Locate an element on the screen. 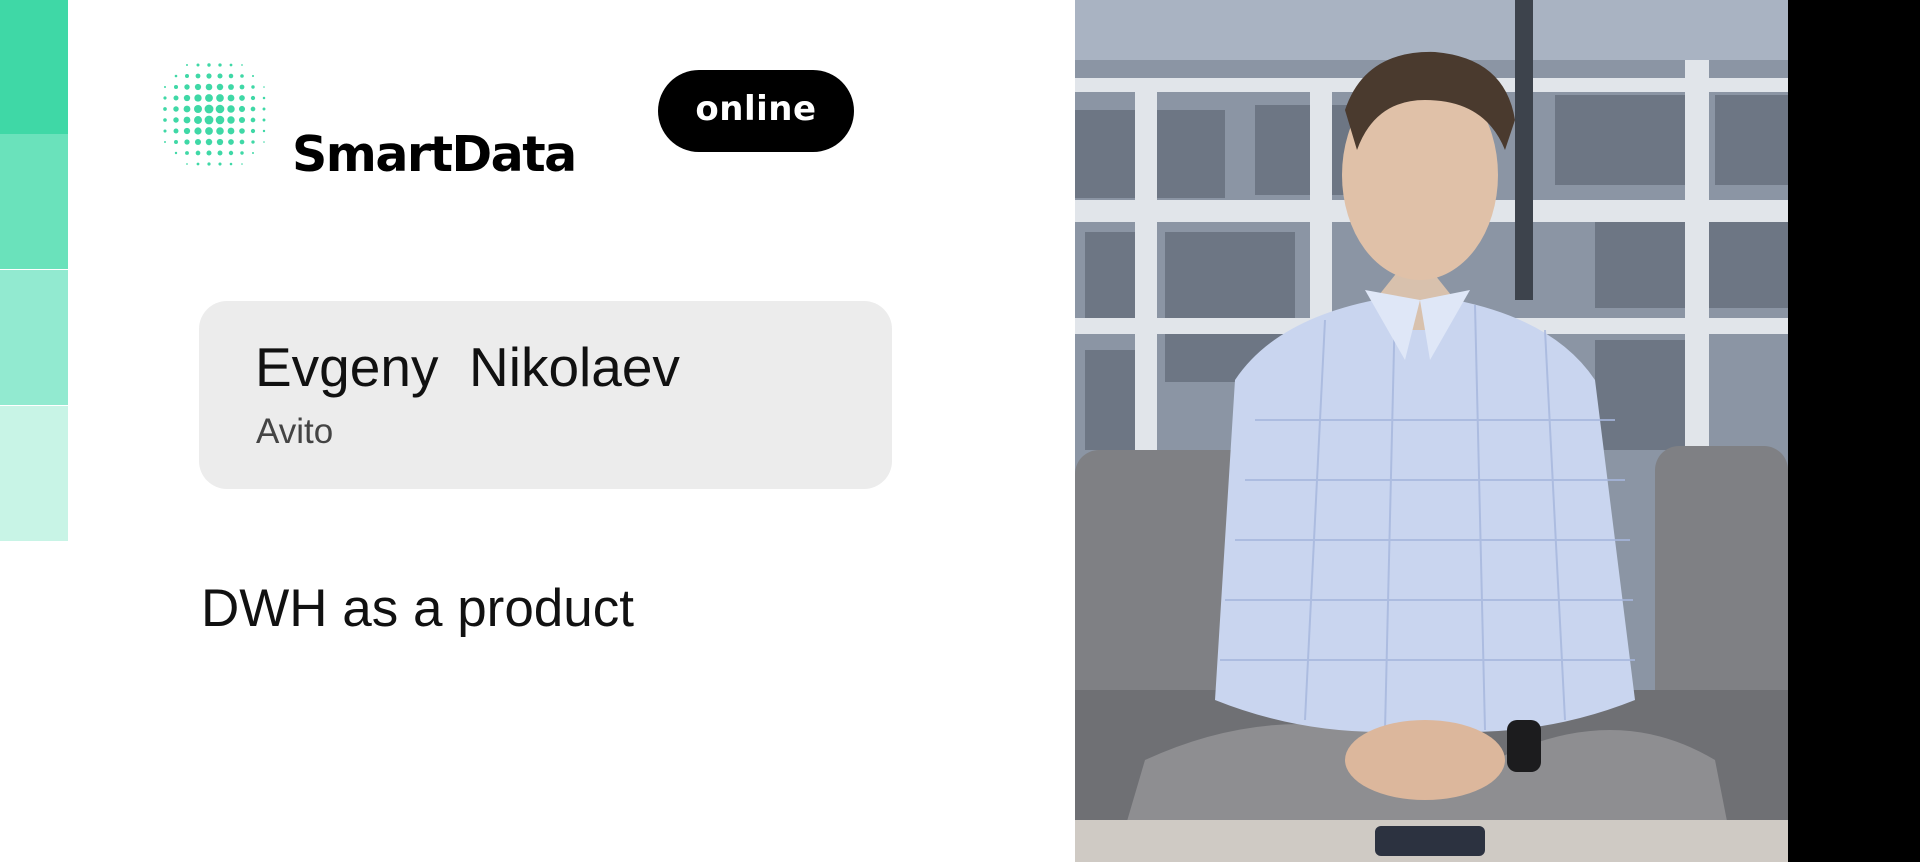 Image resolution: width=1920 pixels, height=862 pixels. brand-name: SmartData is located at coordinates (434, 154).